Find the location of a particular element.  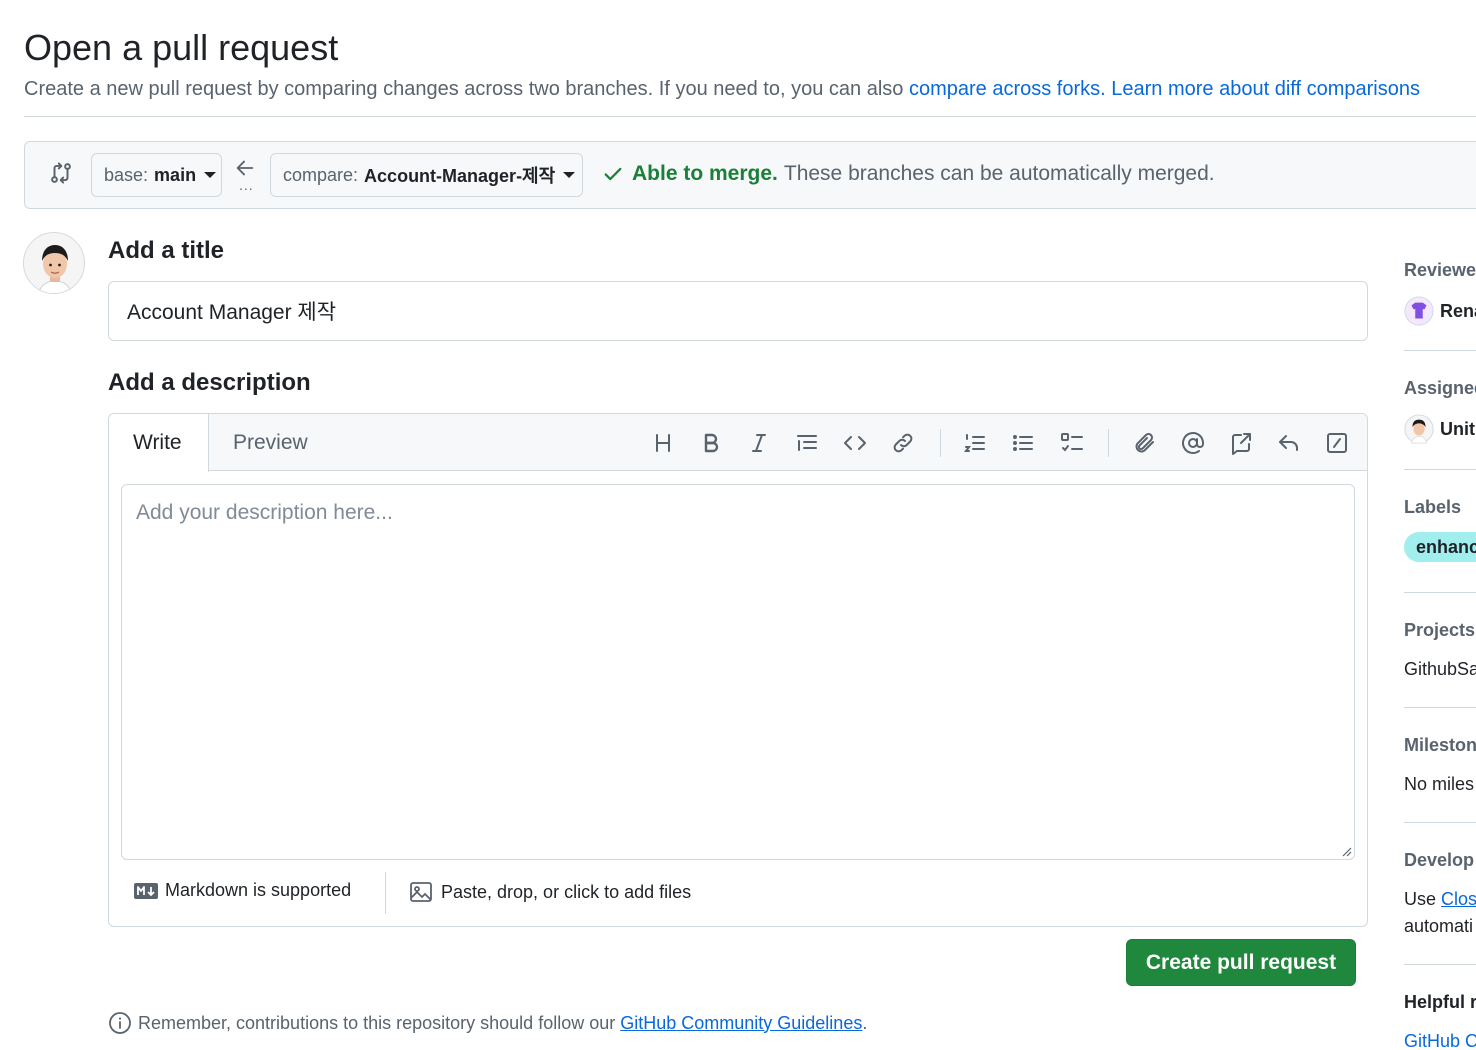

base-branch-name: main is located at coordinates (175, 174).